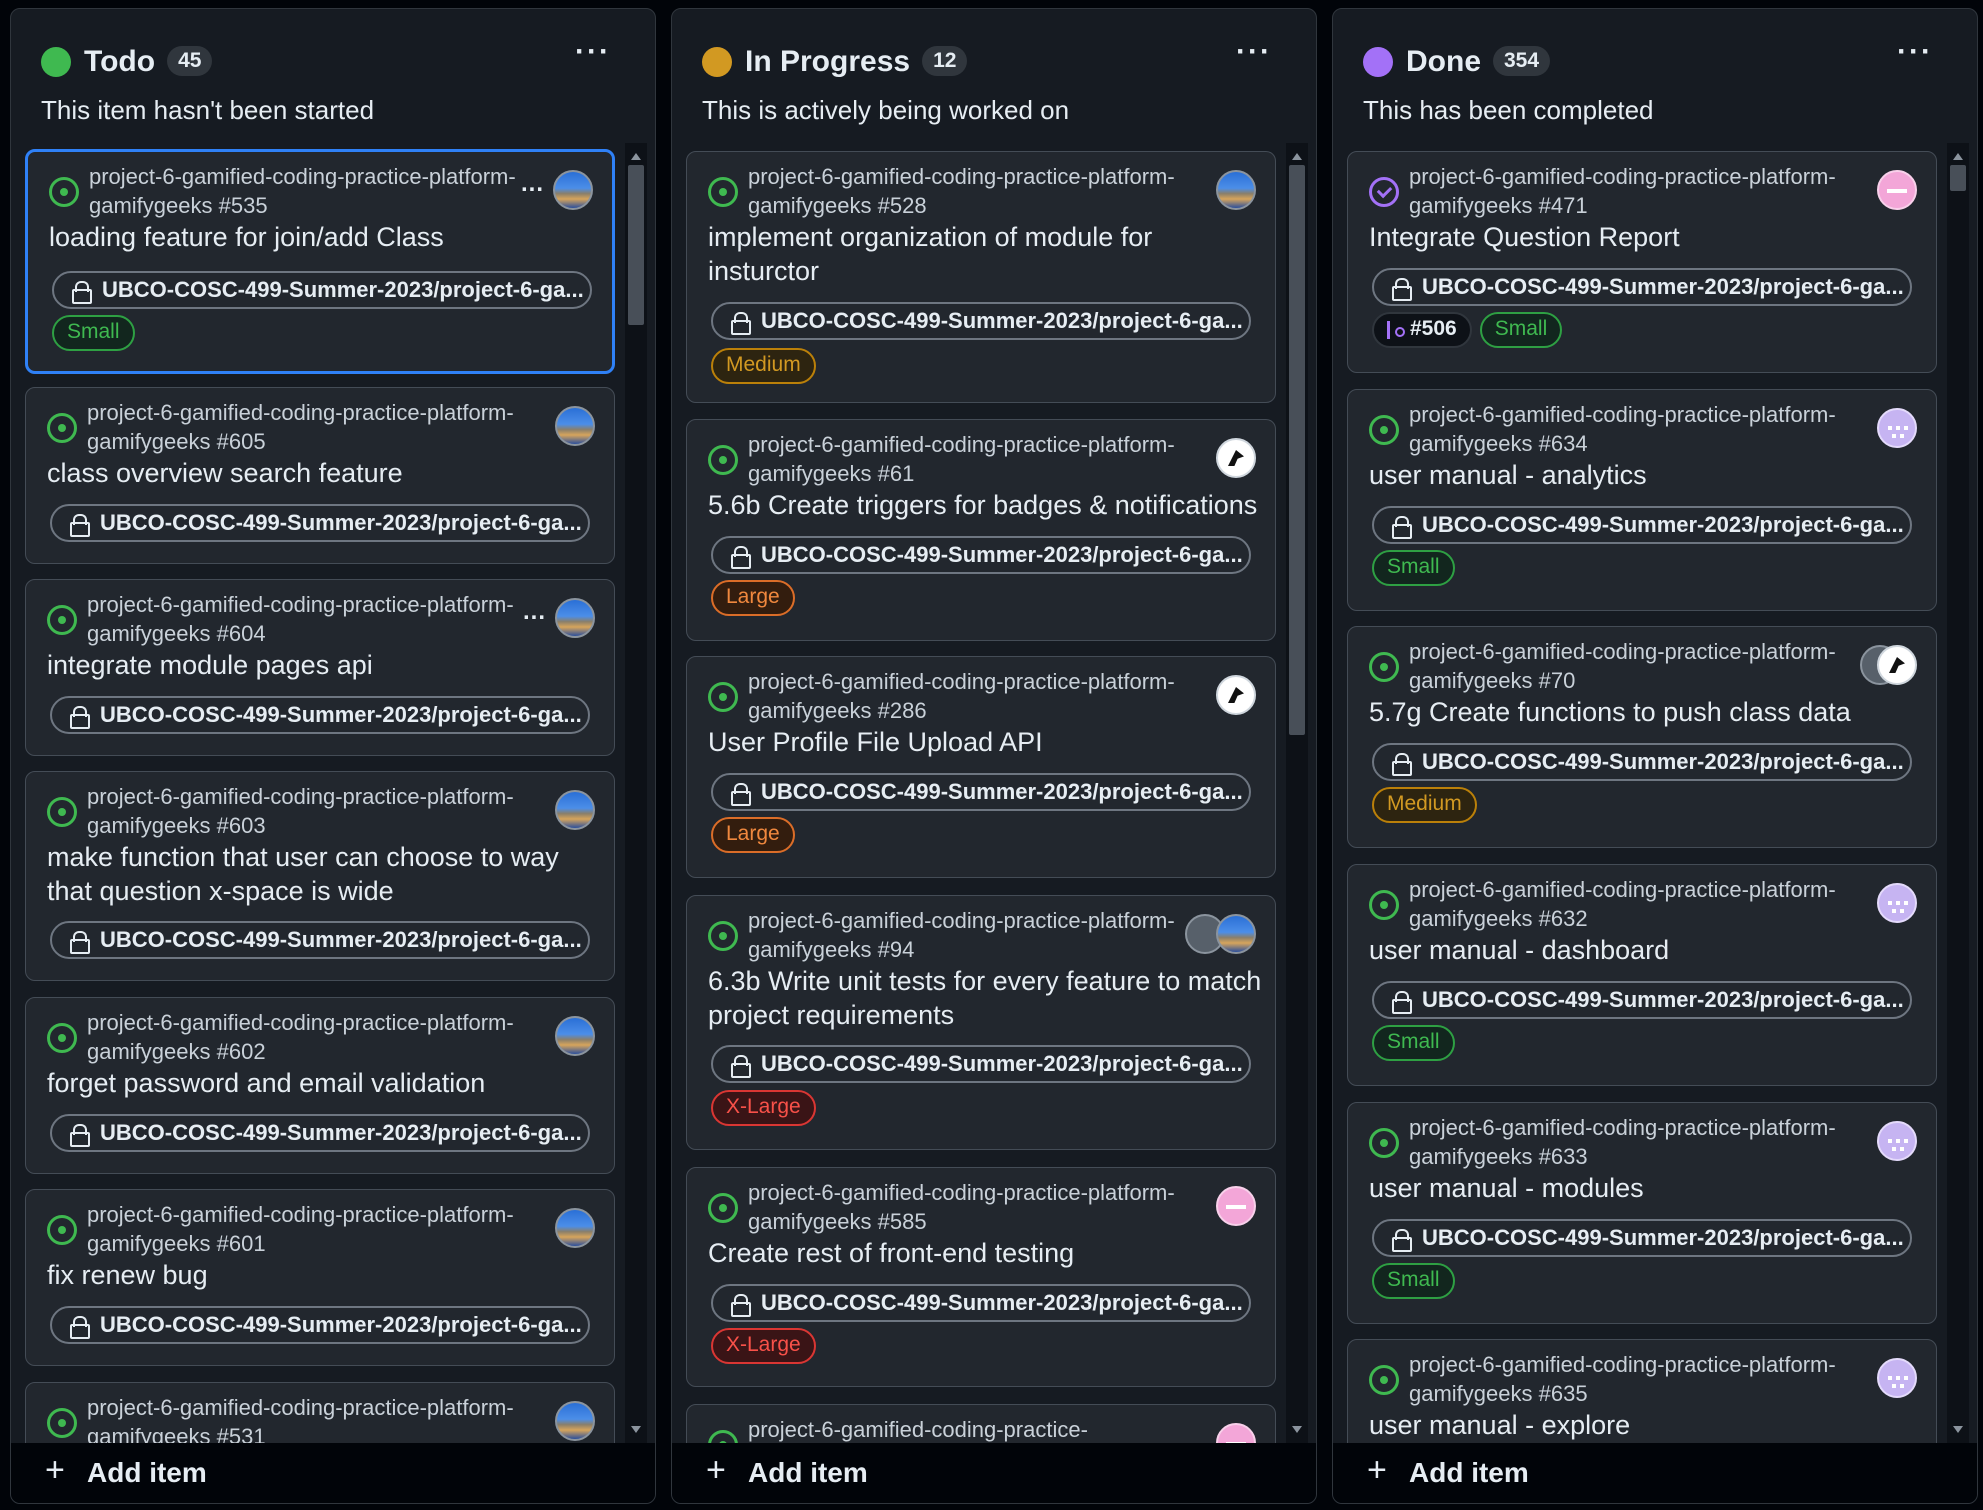  Describe the element at coordinates (1649, 1188) in the screenshot. I see `card-title: user manual - modules` at that location.